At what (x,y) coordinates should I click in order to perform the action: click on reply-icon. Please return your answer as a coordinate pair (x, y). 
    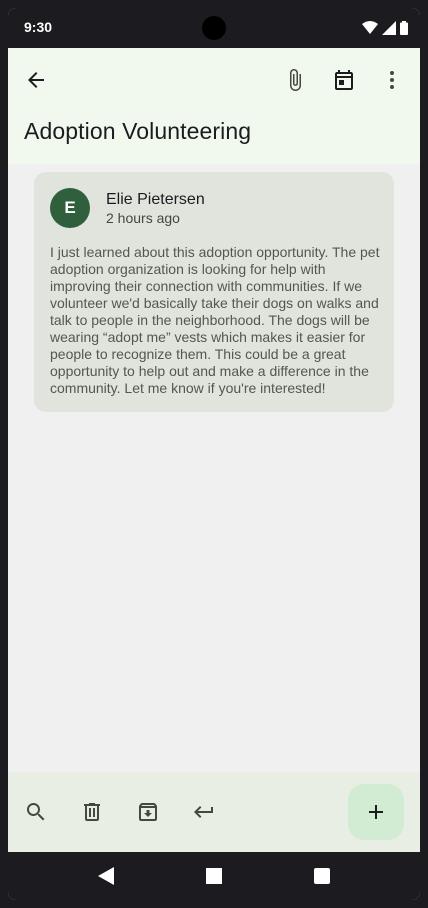
    Looking at the image, I should click on (203, 812).